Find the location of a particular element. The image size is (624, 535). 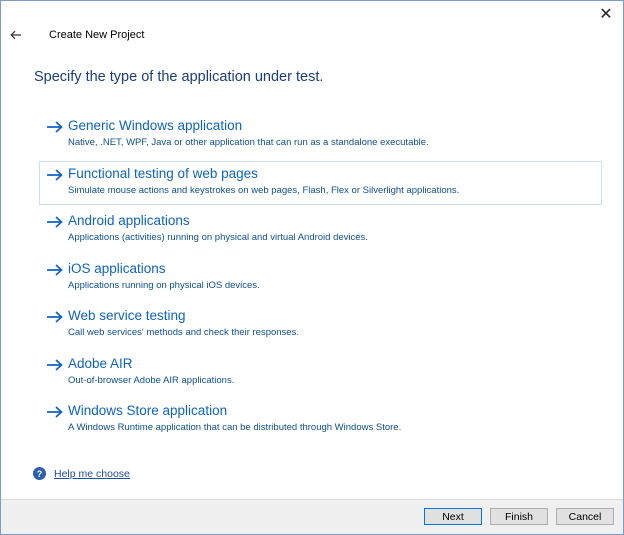

help-icon: ? is located at coordinates (39, 473).